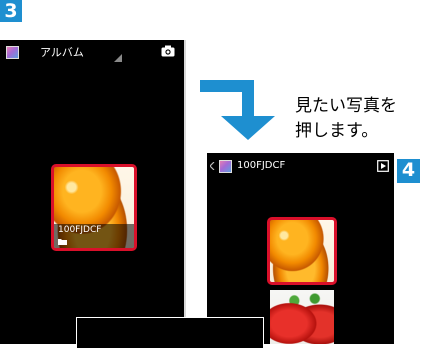 This screenshot has height=348, width=422. I want to click on camera-icon, so click(168, 51).